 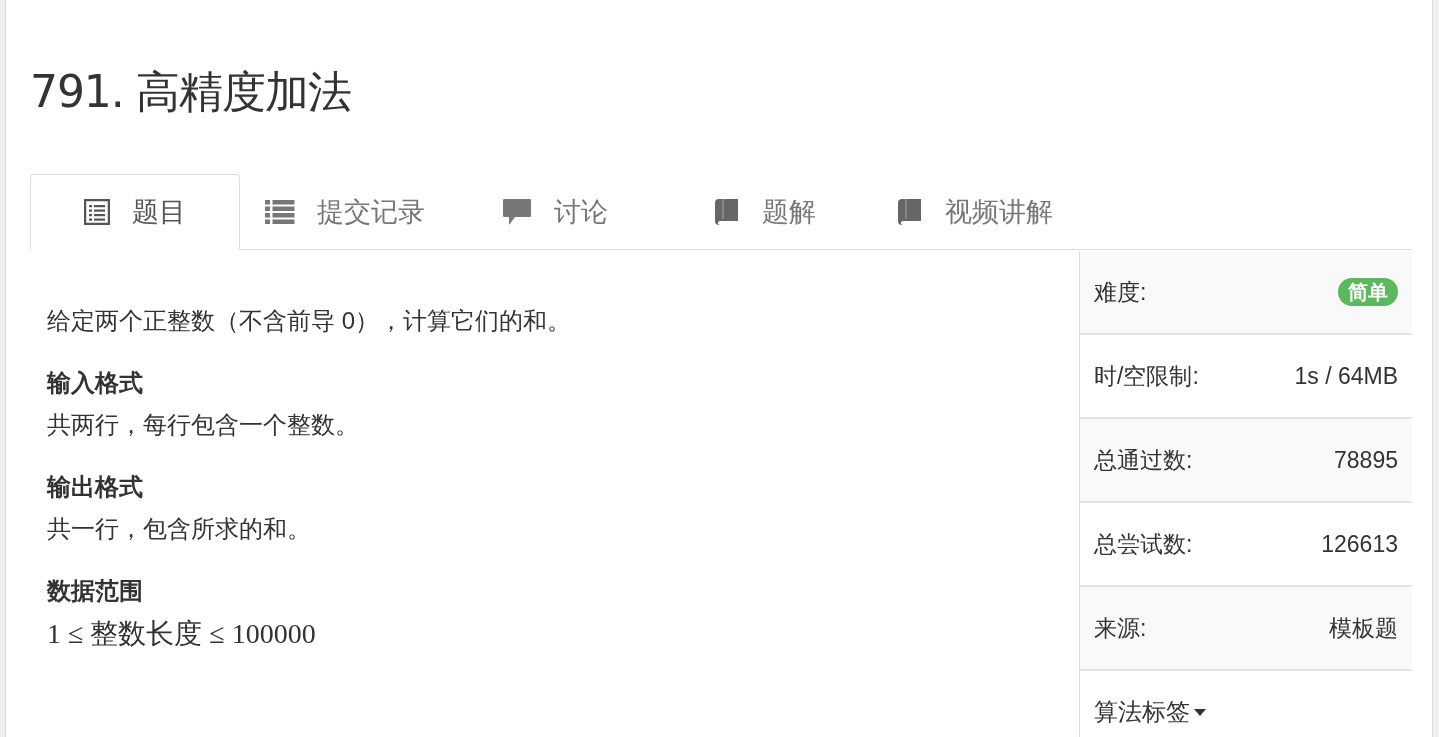 What do you see at coordinates (95, 383) in the screenshot?
I see `section-heading: 输入格式` at bounding box center [95, 383].